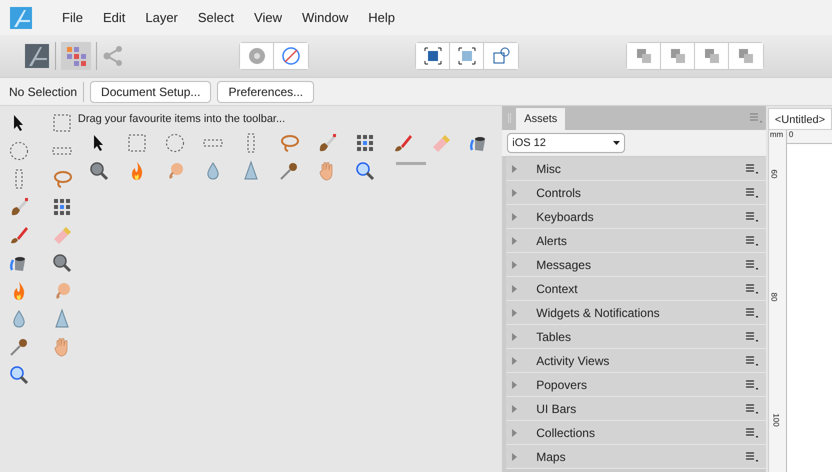  I want to click on category-row: Maps, so click(636, 457).